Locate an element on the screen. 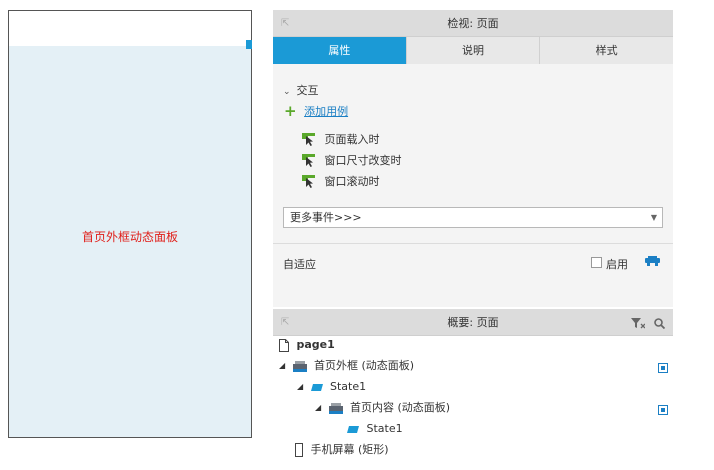  outline-item-label: 手机屏幕 (矩形) is located at coordinates (349, 449).